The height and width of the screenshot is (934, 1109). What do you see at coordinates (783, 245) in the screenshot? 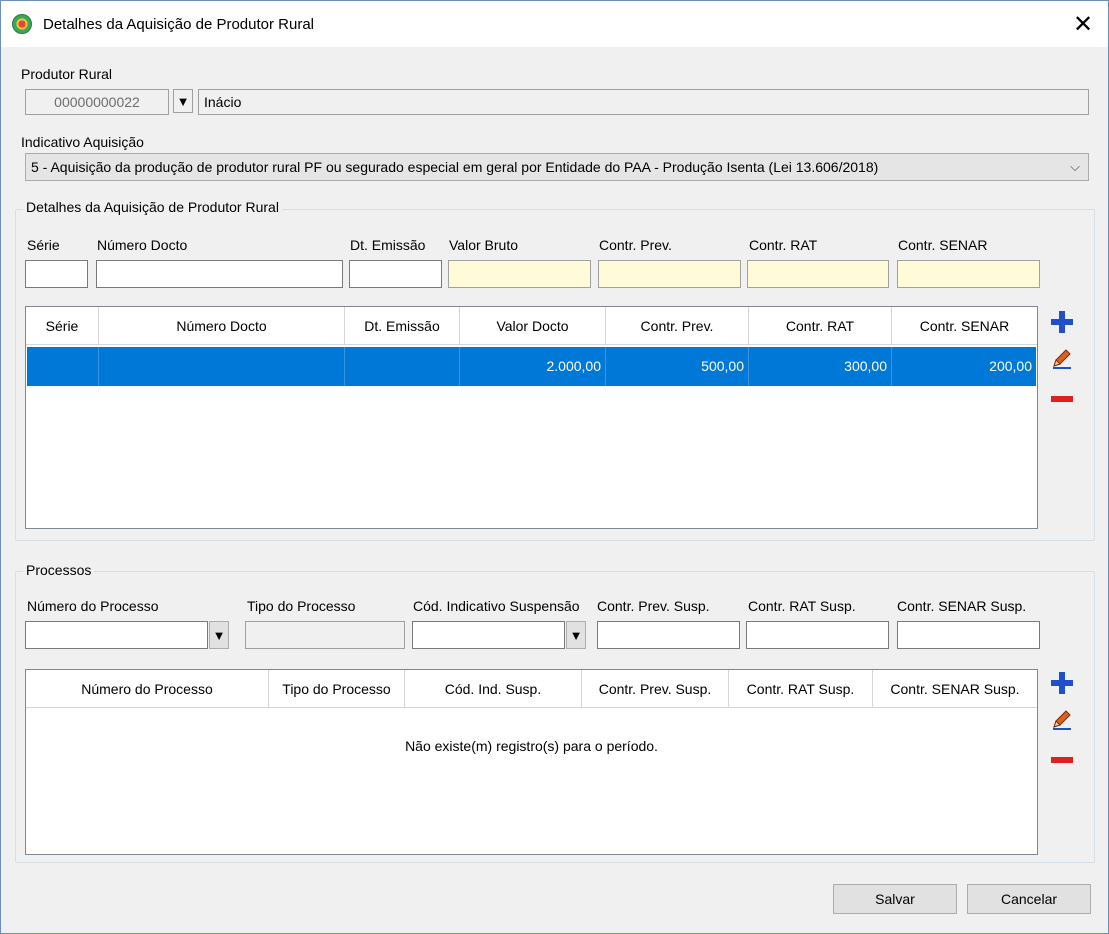
I see `contr-rat-label: Contr. RAT` at bounding box center [783, 245].